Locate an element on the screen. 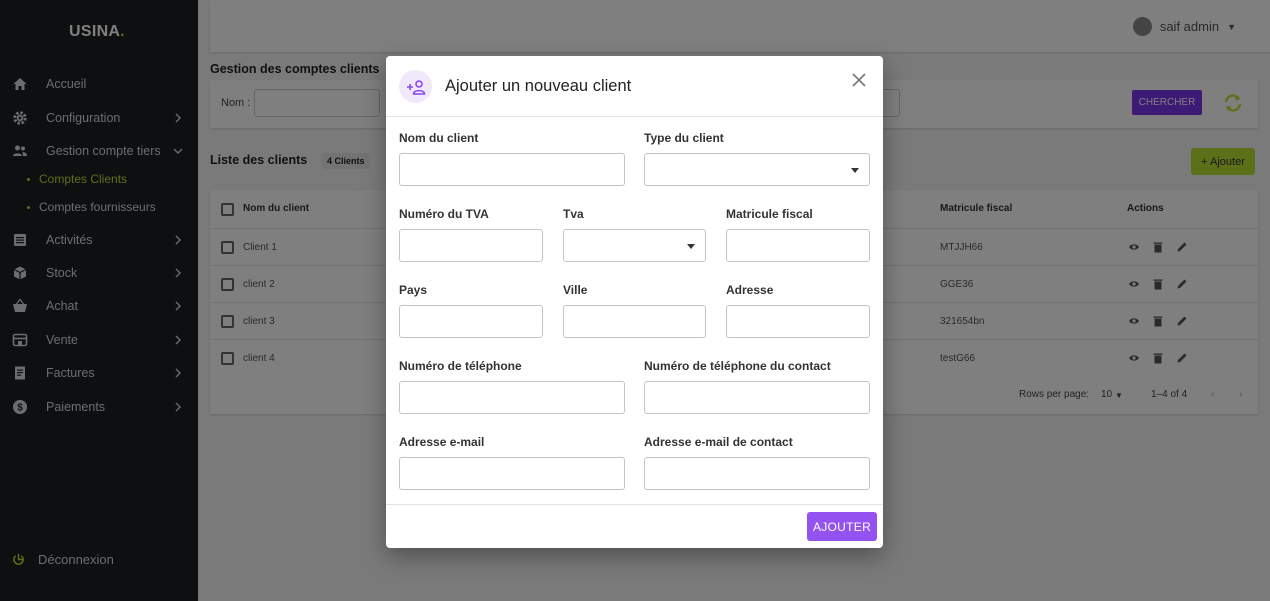  email-contact-input is located at coordinates (757, 473).